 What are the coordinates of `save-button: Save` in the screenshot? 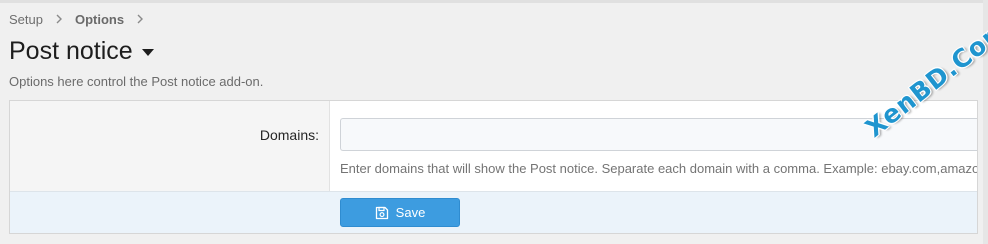 It's located at (400, 212).